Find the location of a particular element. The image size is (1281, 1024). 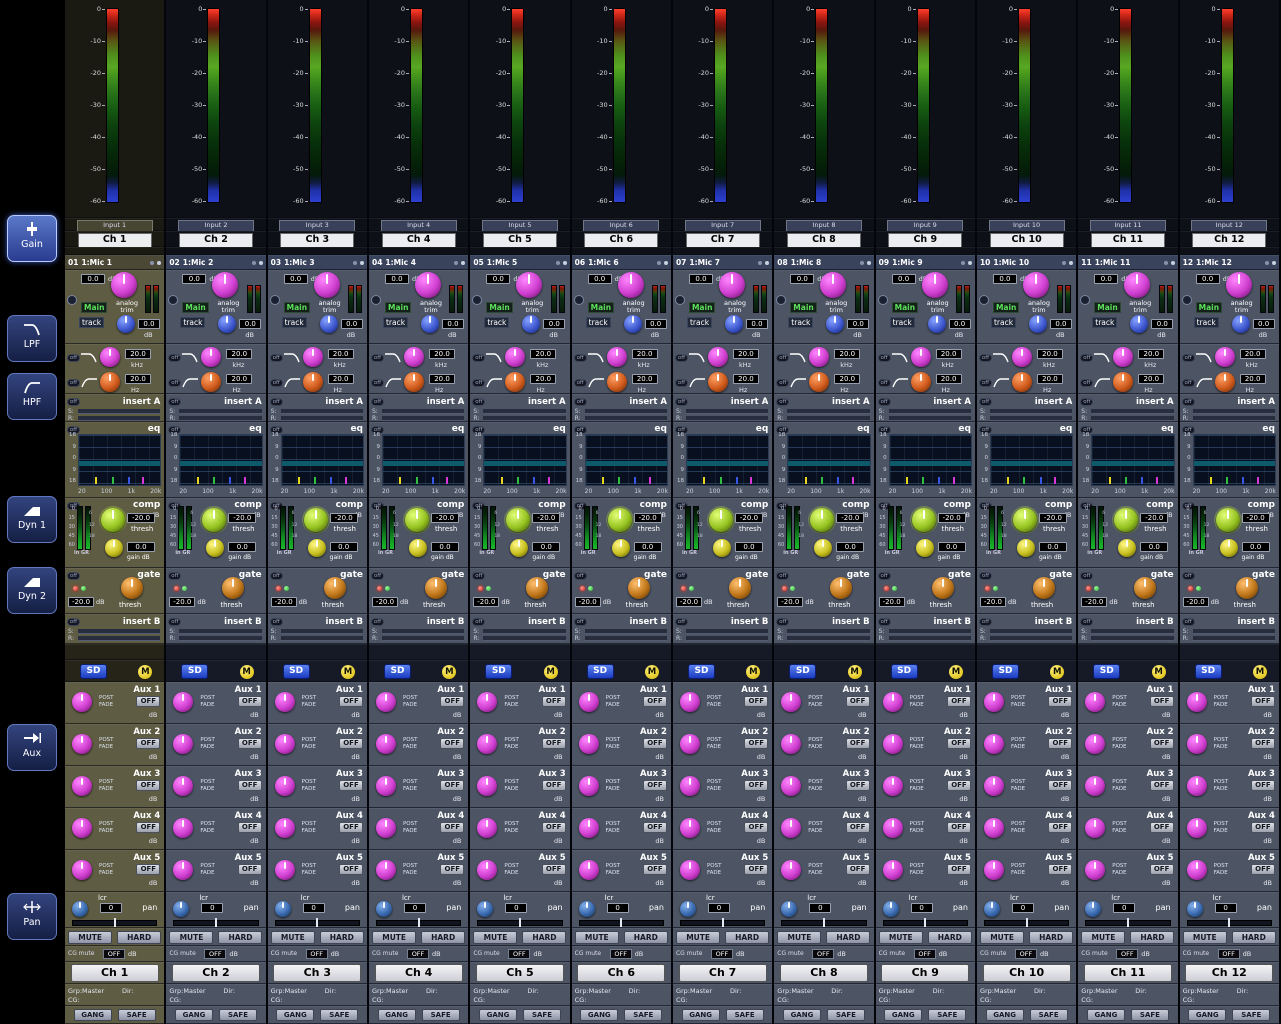

sidebar-button-pan: Pan is located at coordinates (32, 916).